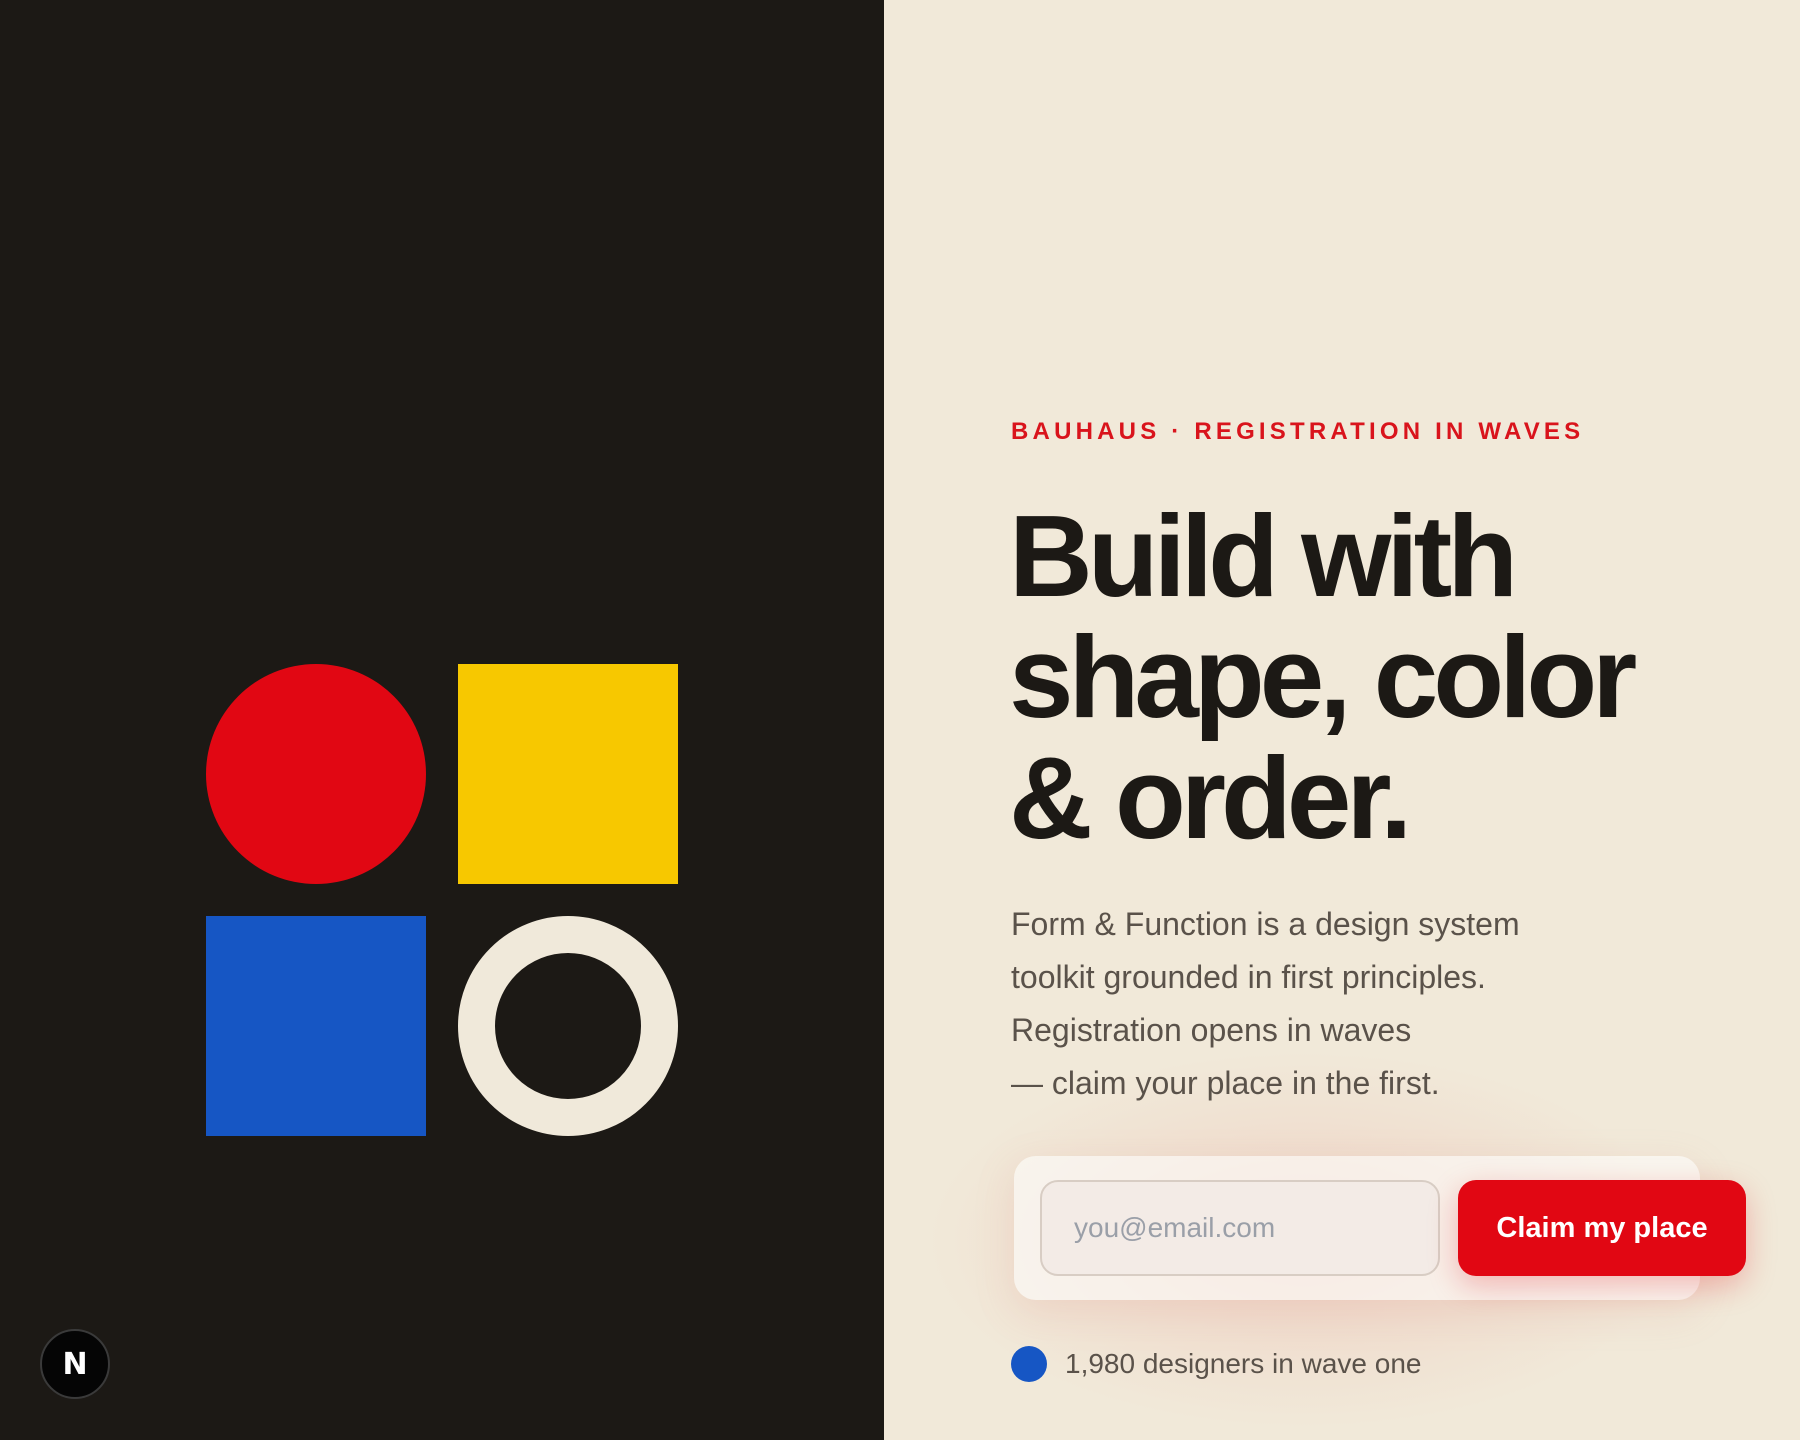 The width and height of the screenshot is (1800, 1440). Describe the element at coordinates (1265, 924) in the screenshot. I see `description-line: Form & Function is a design system` at that location.